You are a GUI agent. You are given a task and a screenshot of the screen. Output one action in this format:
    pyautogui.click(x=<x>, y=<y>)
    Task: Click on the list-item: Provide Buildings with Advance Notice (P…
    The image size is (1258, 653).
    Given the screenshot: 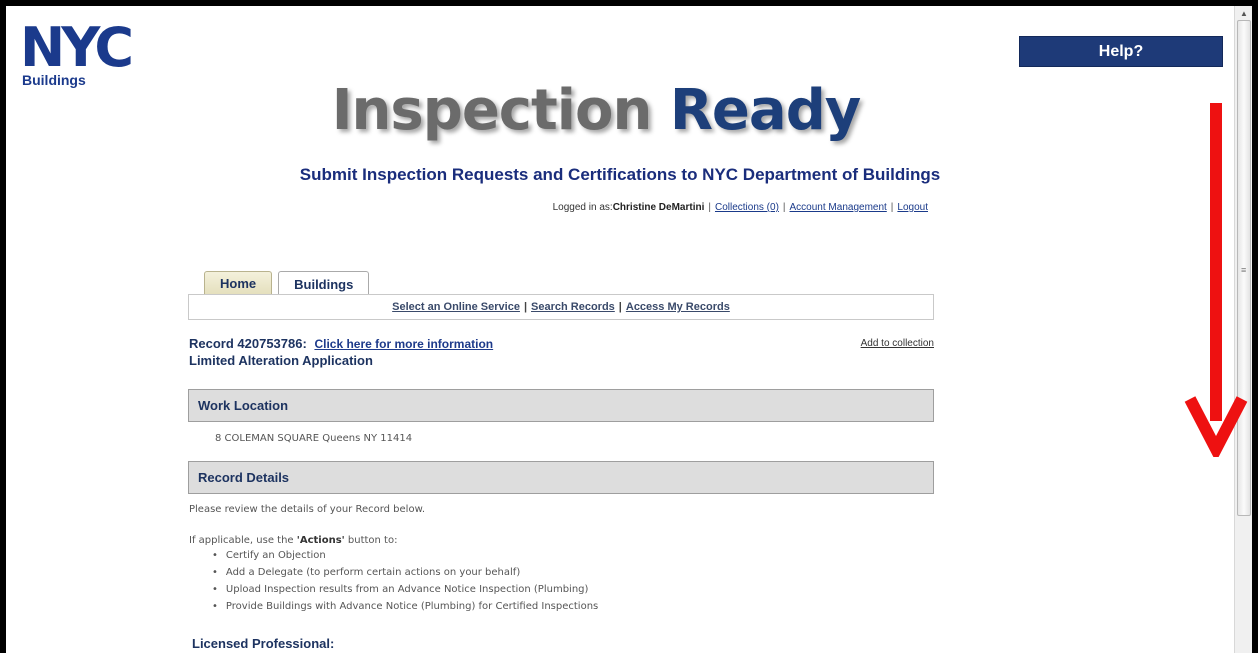 What is the action you would take?
    pyautogui.click(x=405, y=609)
    